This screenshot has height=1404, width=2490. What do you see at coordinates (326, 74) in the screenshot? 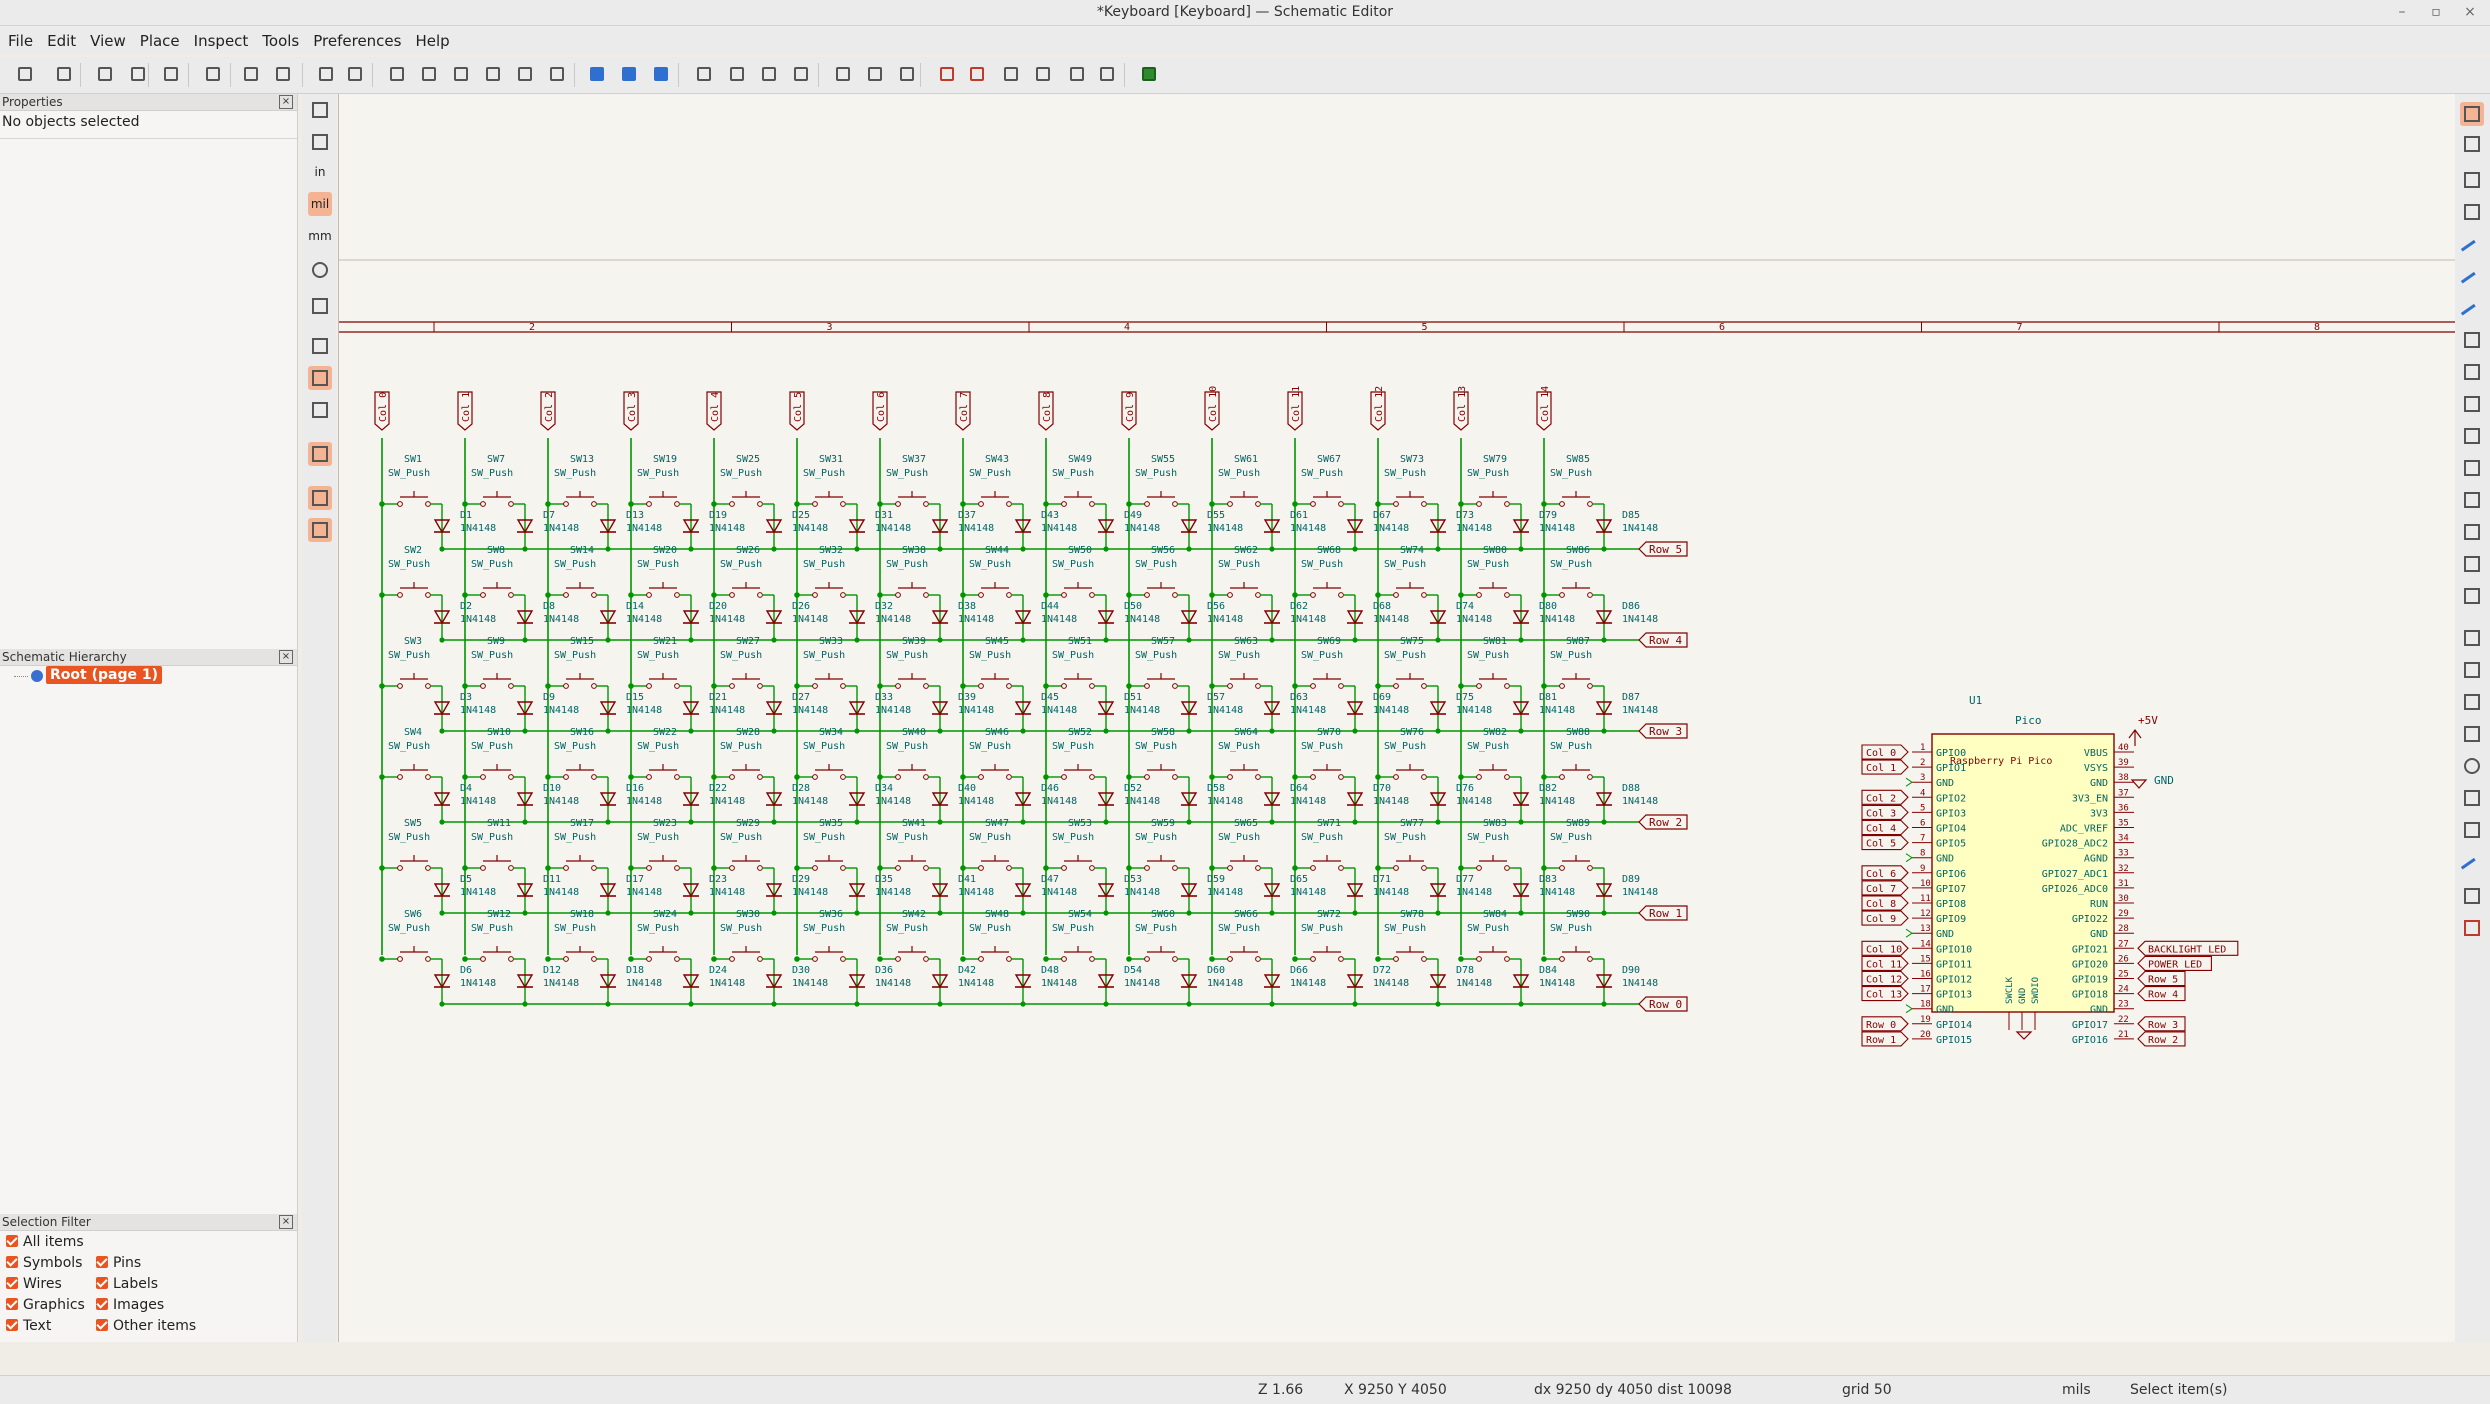
I see `find-icon` at bounding box center [326, 74].